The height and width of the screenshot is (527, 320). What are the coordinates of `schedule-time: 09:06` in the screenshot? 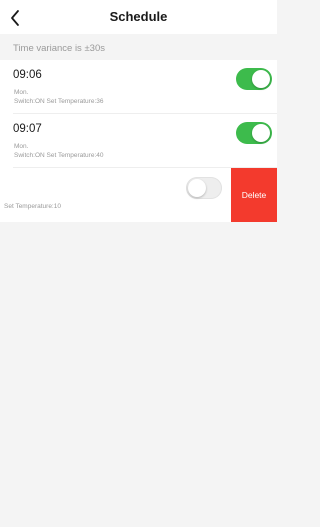 It's located at (27, 75).